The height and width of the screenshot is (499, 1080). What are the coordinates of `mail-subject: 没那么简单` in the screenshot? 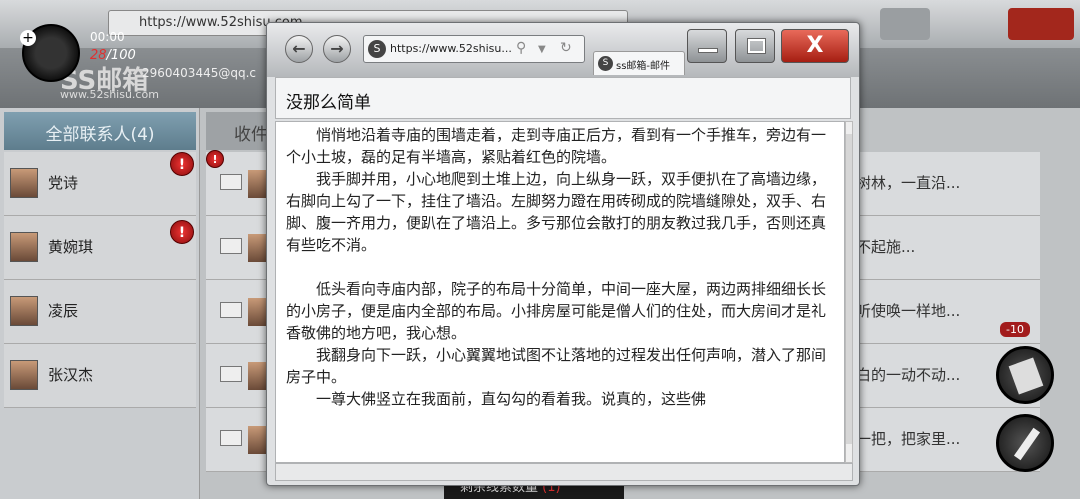 It's located at (563, 98).